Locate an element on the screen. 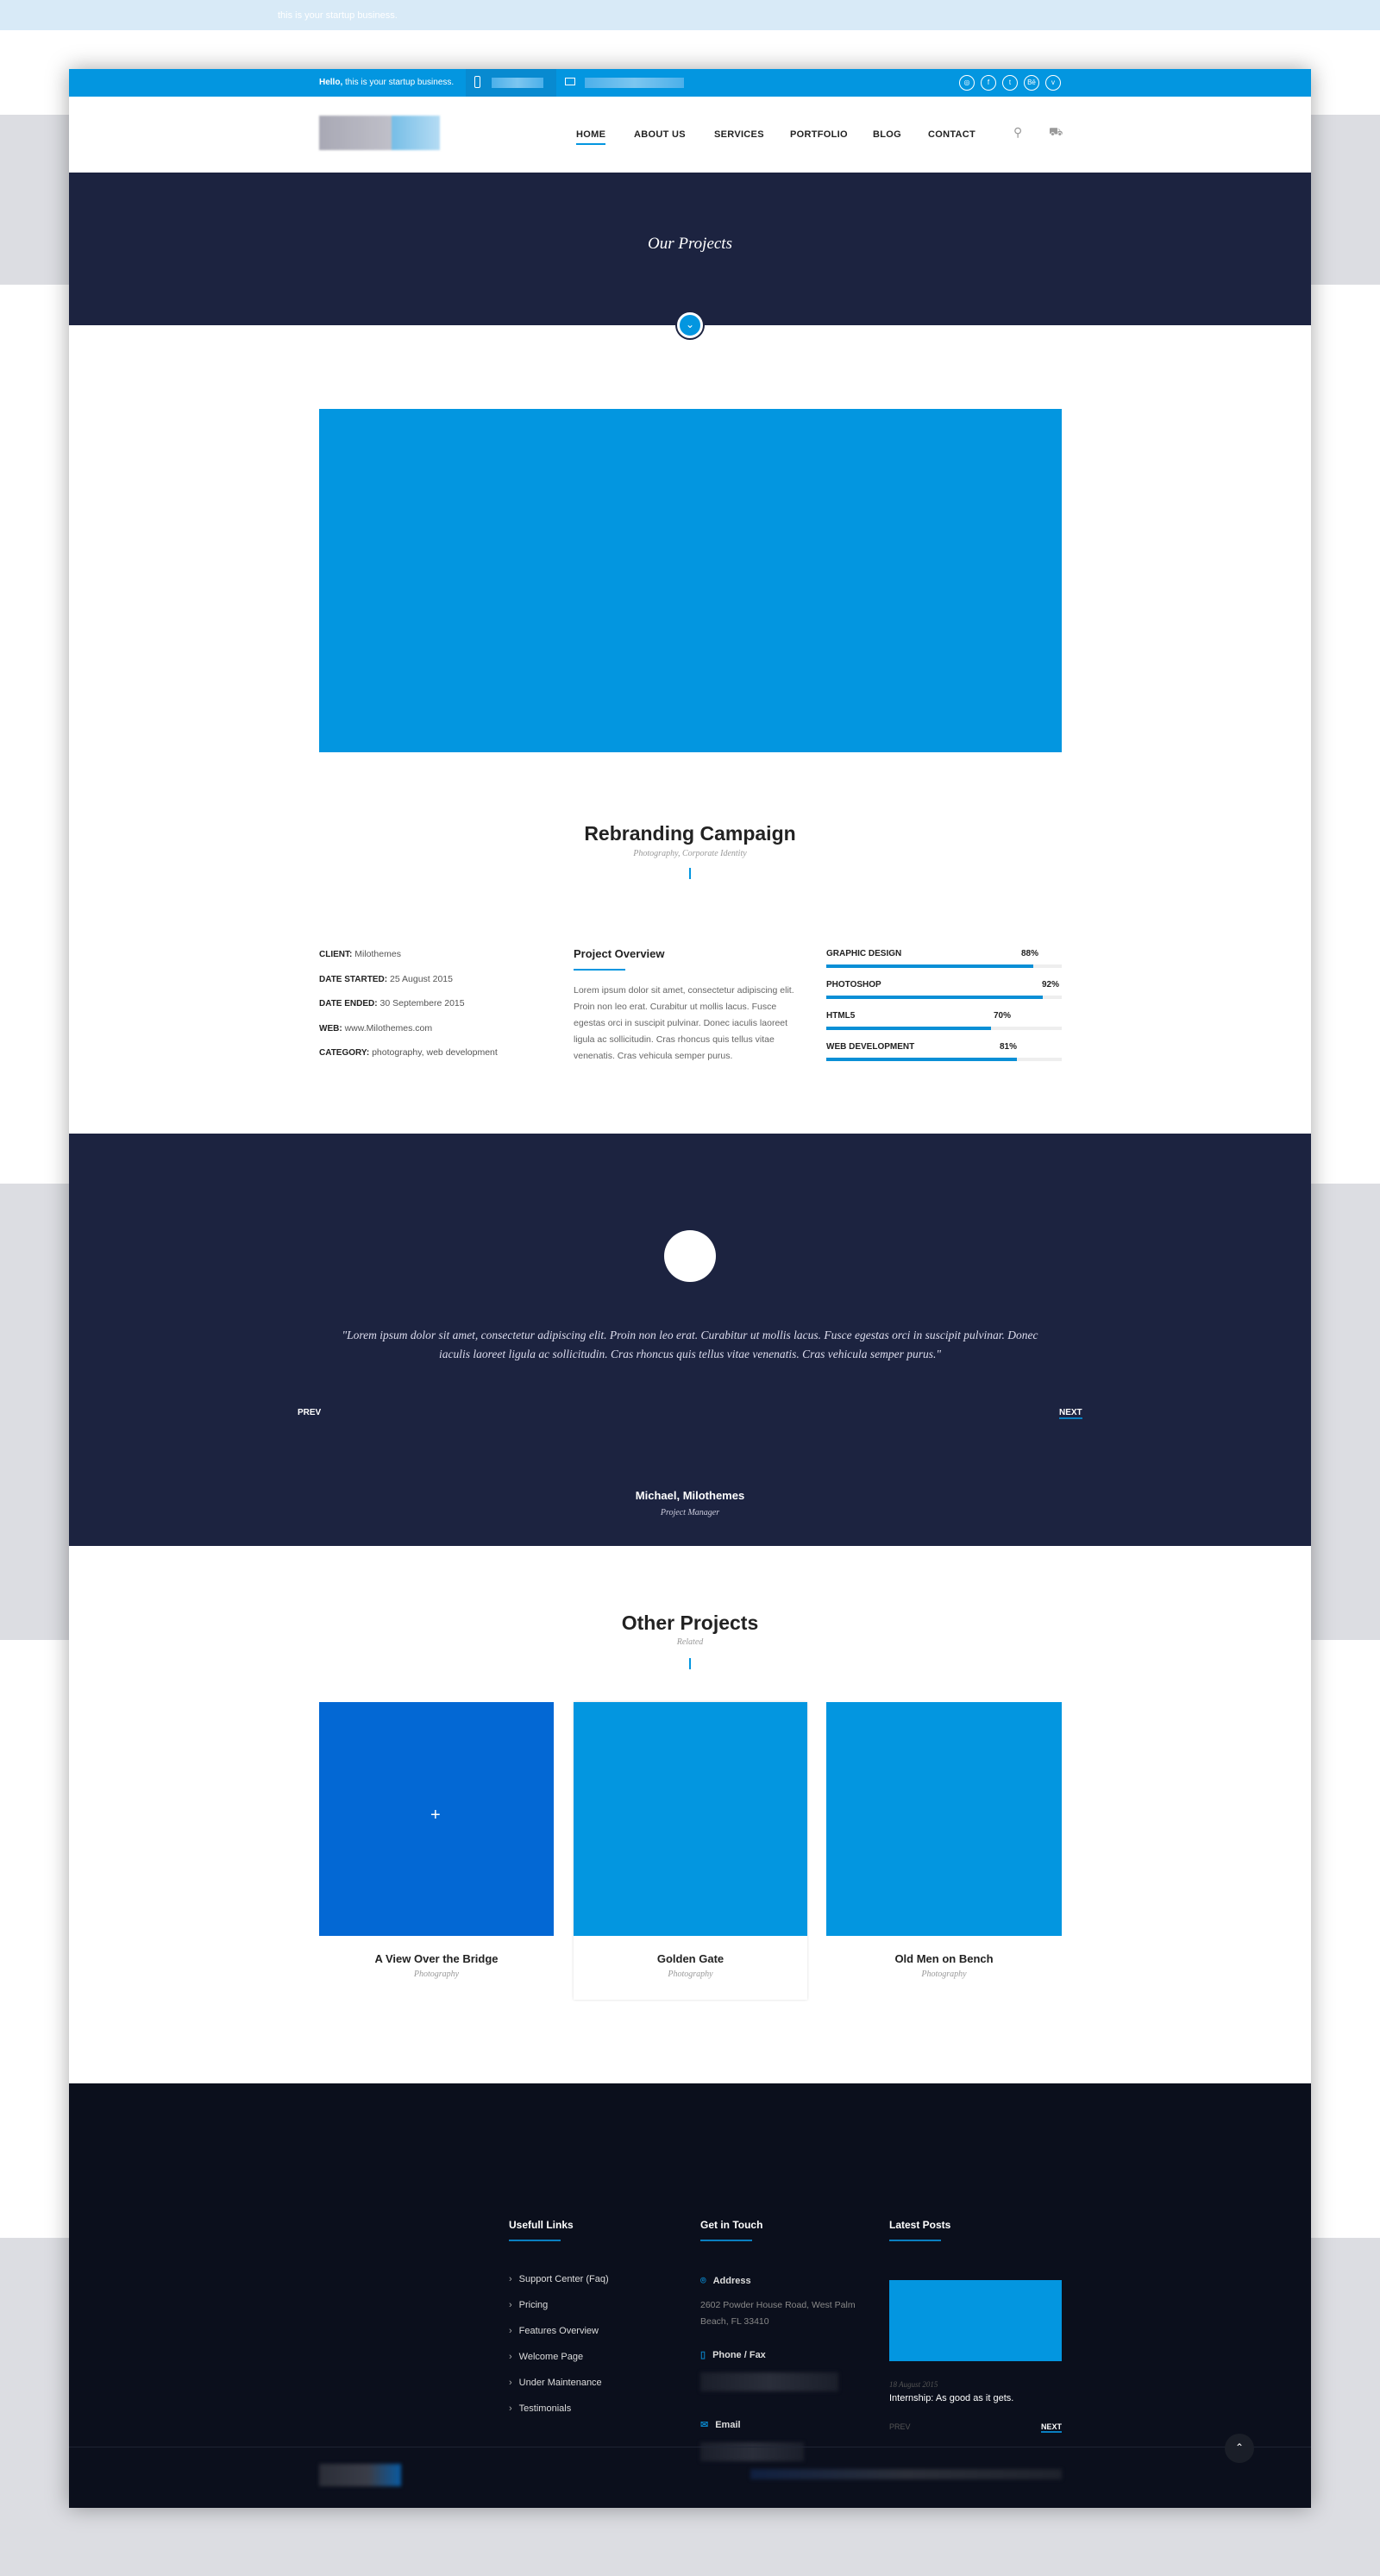 The image size is (1380, 2576). footer-link-label: Welcome Page is located at coordinates (551, 2357).